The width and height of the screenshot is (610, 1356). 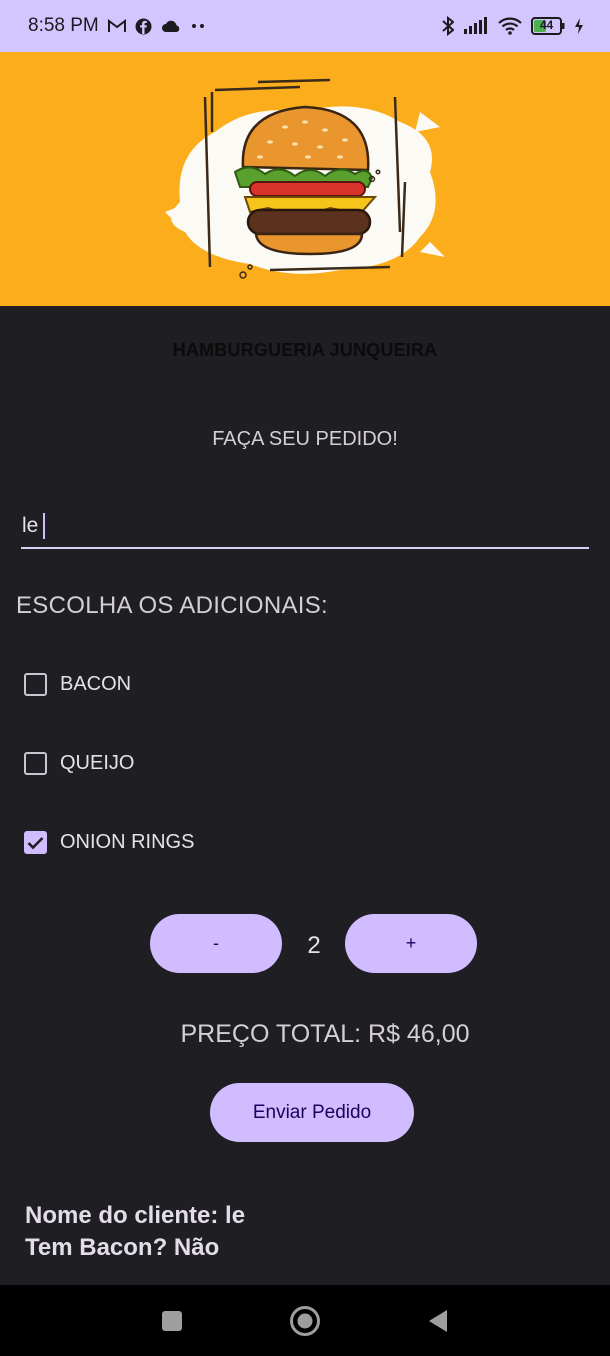 I want to click on customer-name-input: le, so click(x=305, y=527).